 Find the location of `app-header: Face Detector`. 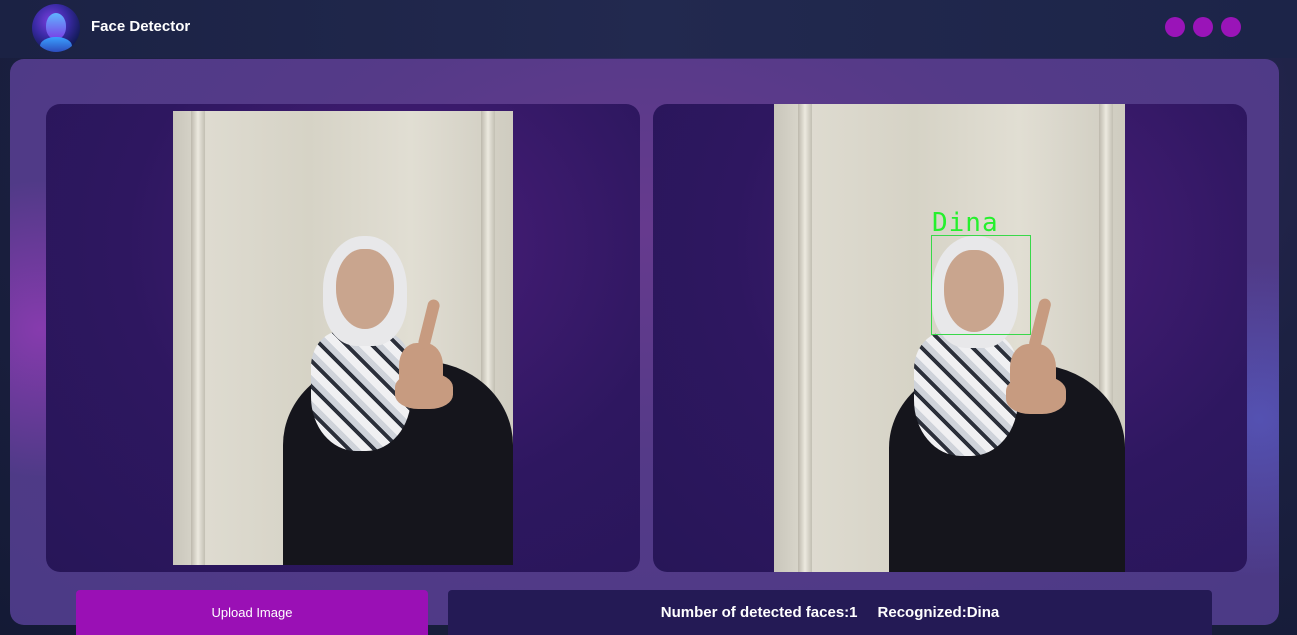

app-header: Face Detector is located at coordinates (648, 29).